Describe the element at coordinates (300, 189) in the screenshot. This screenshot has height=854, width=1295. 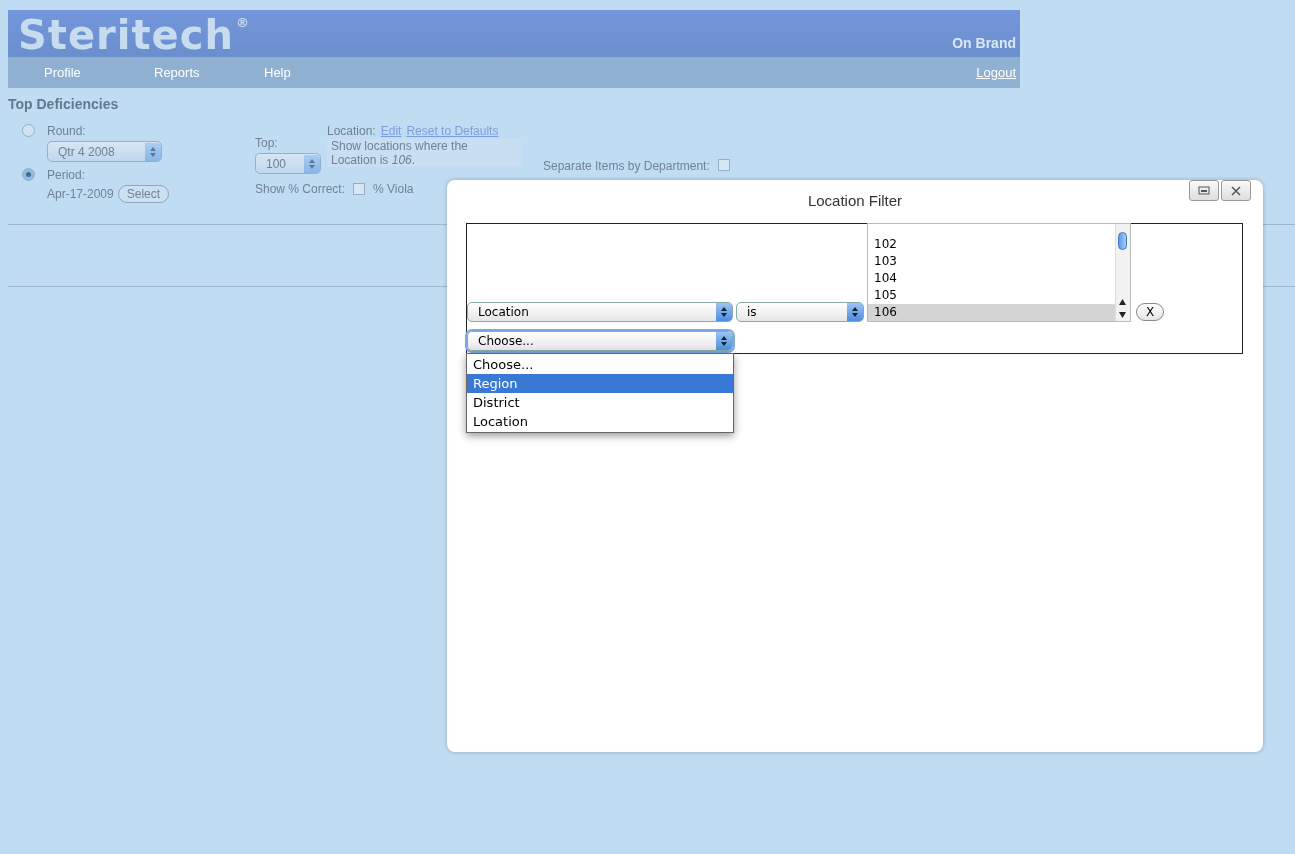
I see `show-correct-label: Show % Correct:` at that location.